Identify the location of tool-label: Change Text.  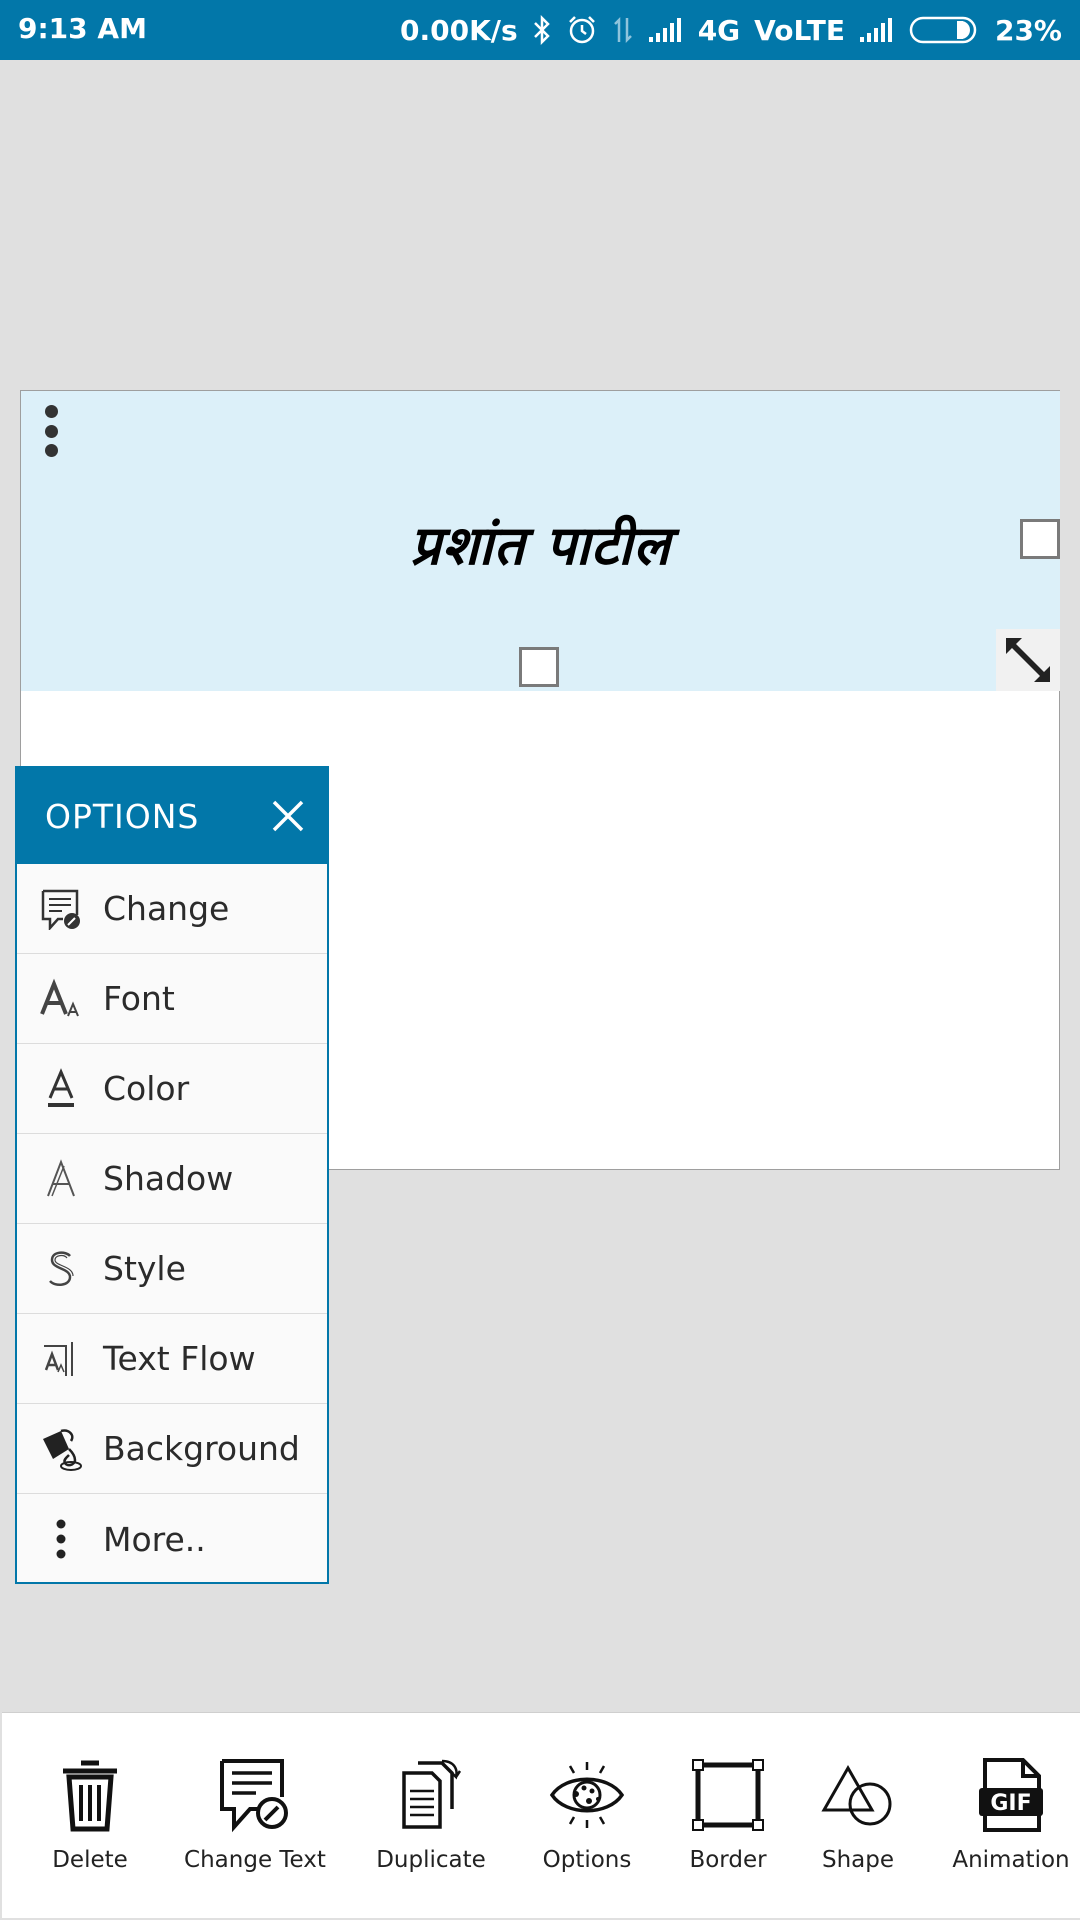
(255, 1860).